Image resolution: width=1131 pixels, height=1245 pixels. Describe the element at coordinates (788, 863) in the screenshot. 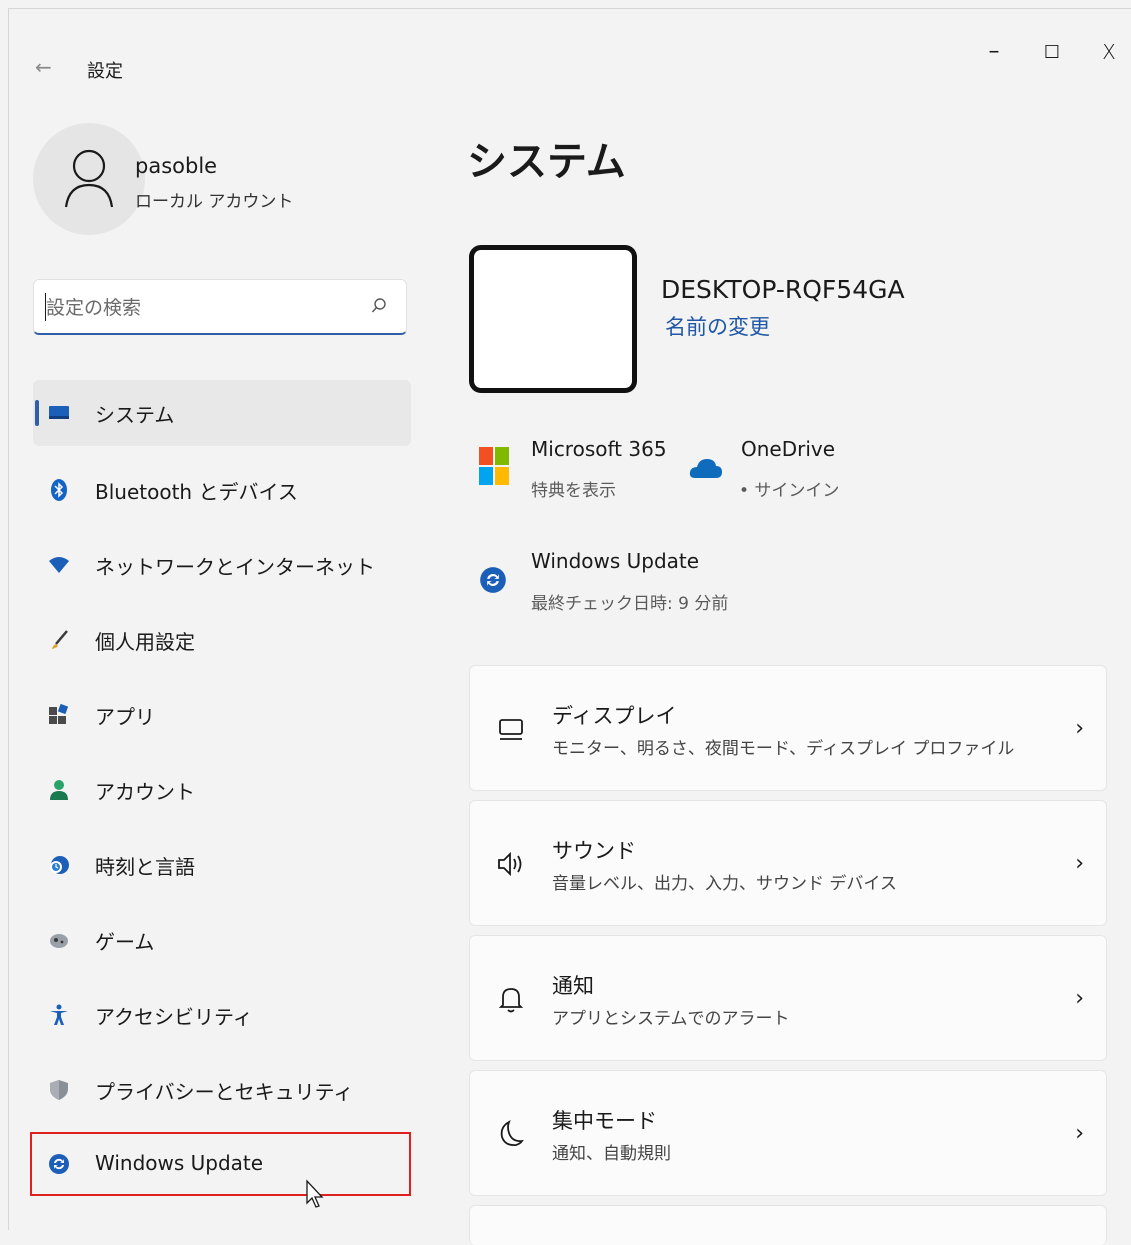

I see `settings-card-sound: サウンド 音量レベル、出力、入力、サウンド デバイス ›` at that location.